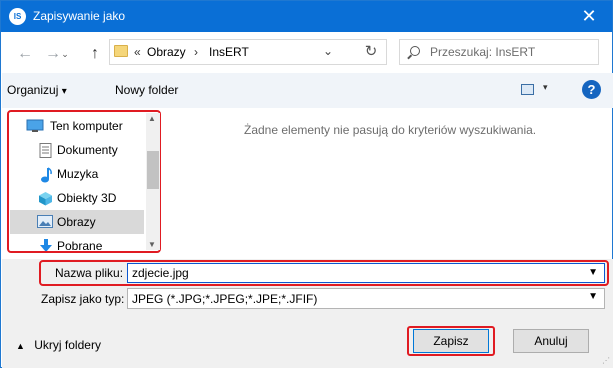 The width and height of the screenshot is (613, 368). I want to click on address-dropdown-icon: ⌄, so click(328, 51).